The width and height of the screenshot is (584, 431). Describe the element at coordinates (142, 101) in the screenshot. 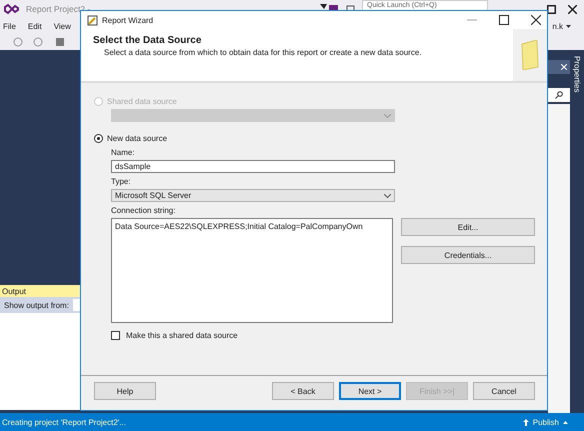

I see `radio-label: Shared data source` at that location.